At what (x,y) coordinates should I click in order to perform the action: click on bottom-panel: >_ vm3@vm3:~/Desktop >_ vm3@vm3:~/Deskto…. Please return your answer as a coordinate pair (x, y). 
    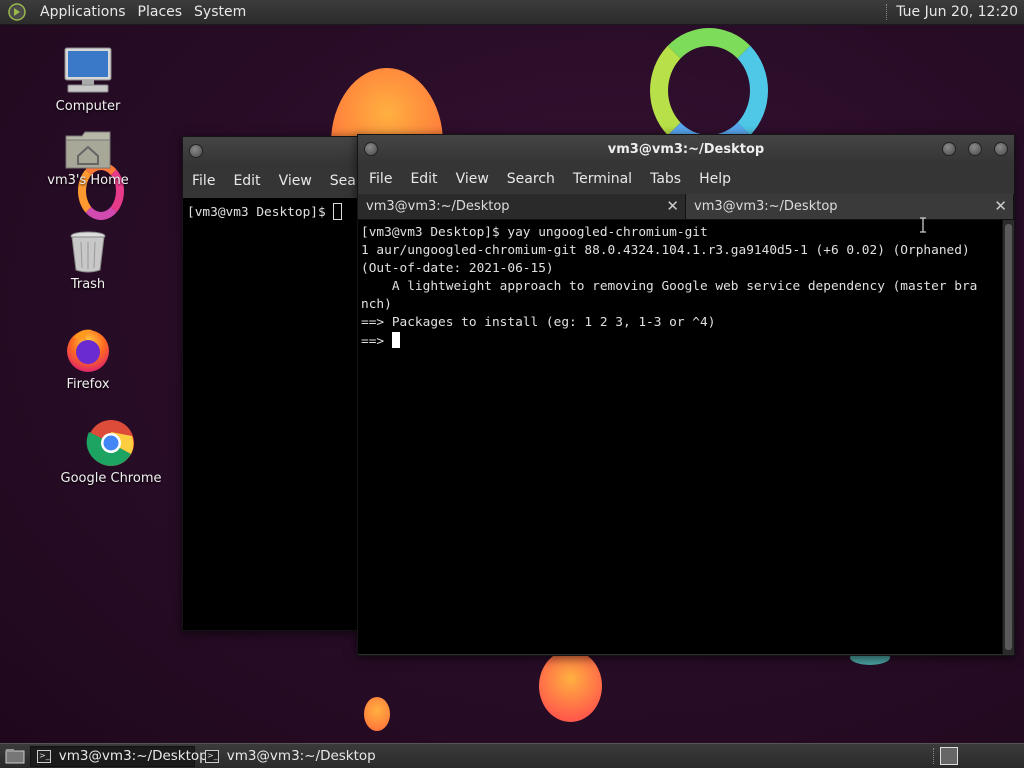
    Looking at the image, I should click on (512, 755).